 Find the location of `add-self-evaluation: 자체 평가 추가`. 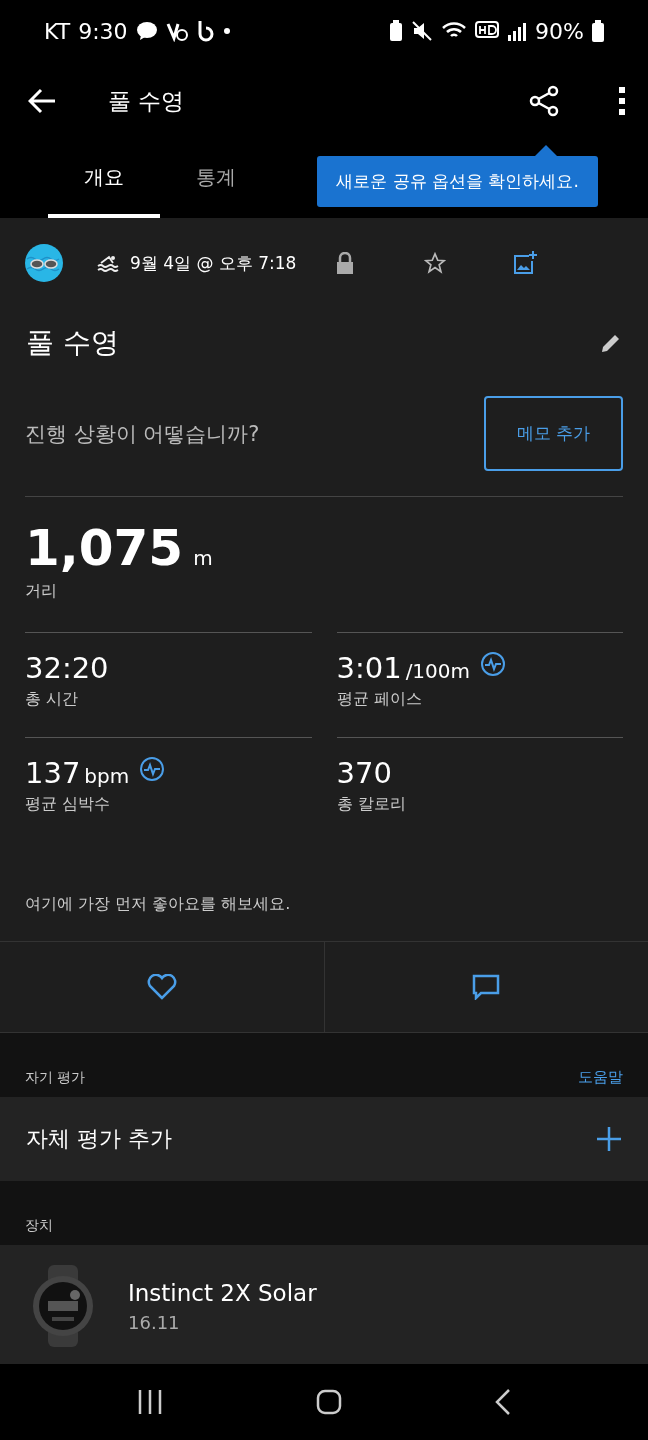

add-self-evaluation: 자체 평가 추가 is located at coordinates (99, 1139).